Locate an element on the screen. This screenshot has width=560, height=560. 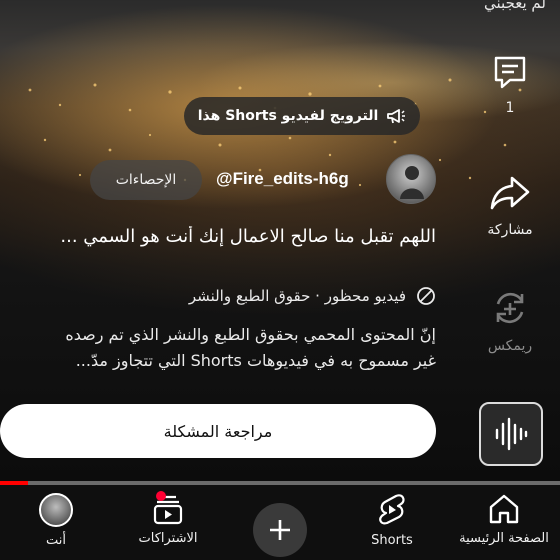
remix-label: ريمكس is located at coordinates (510, 346).